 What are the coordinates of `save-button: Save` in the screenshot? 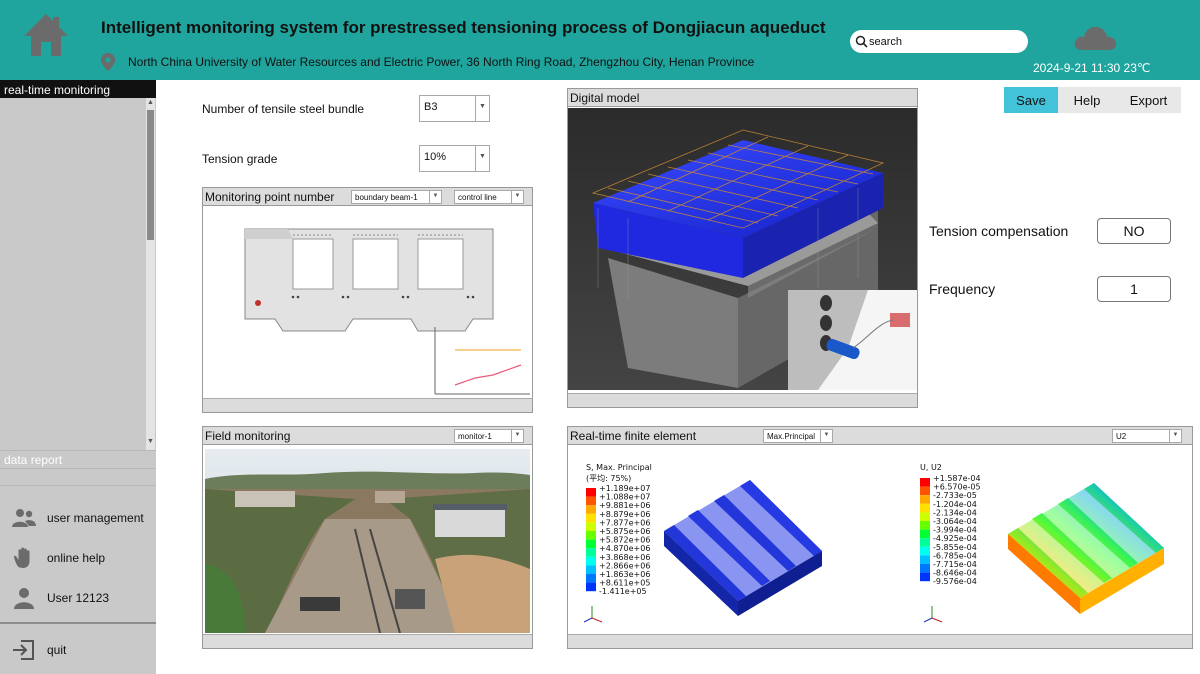 It's located at (1031, 100).